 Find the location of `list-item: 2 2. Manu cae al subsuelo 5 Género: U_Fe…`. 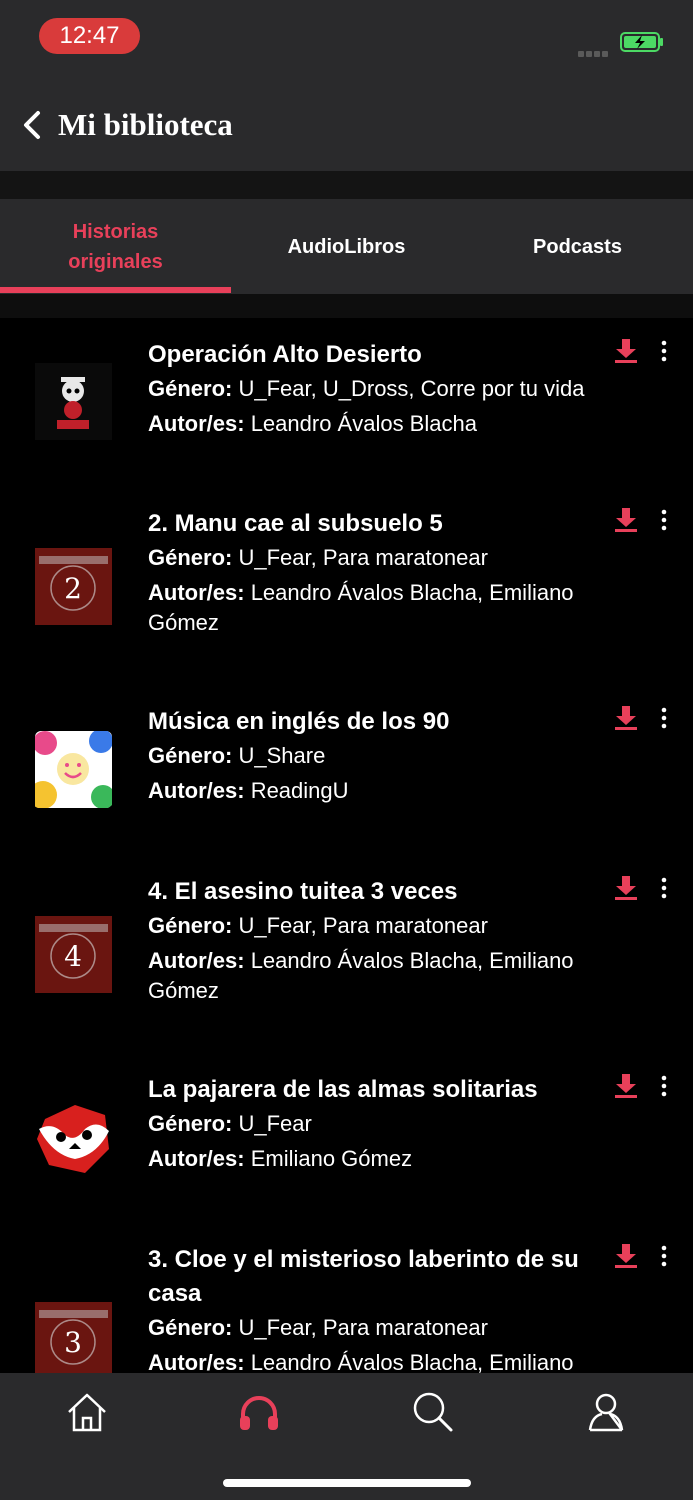

list-item: 2 2. Manu cae al subsuelo 5 Género: U_Fe… is located at coordinates (346, 587).